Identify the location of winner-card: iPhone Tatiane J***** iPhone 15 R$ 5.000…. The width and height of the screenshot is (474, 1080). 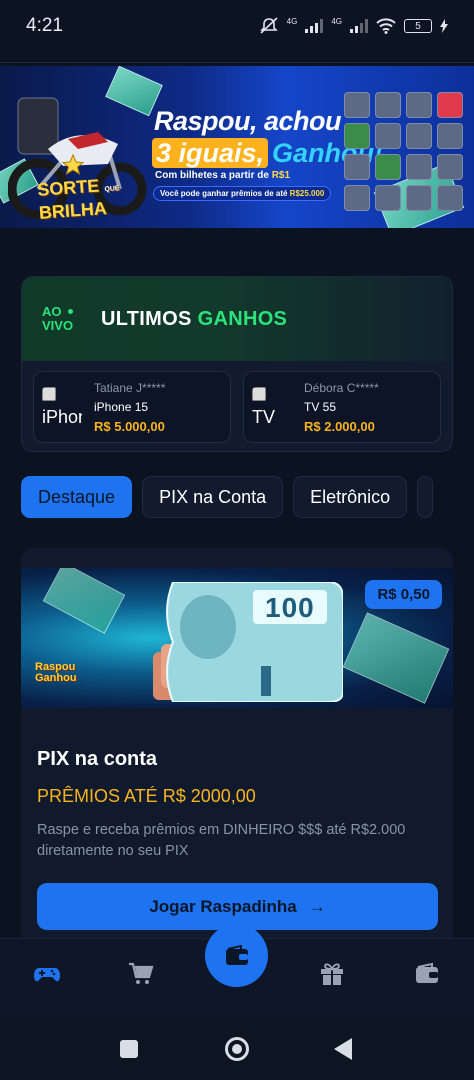
(132, 407).